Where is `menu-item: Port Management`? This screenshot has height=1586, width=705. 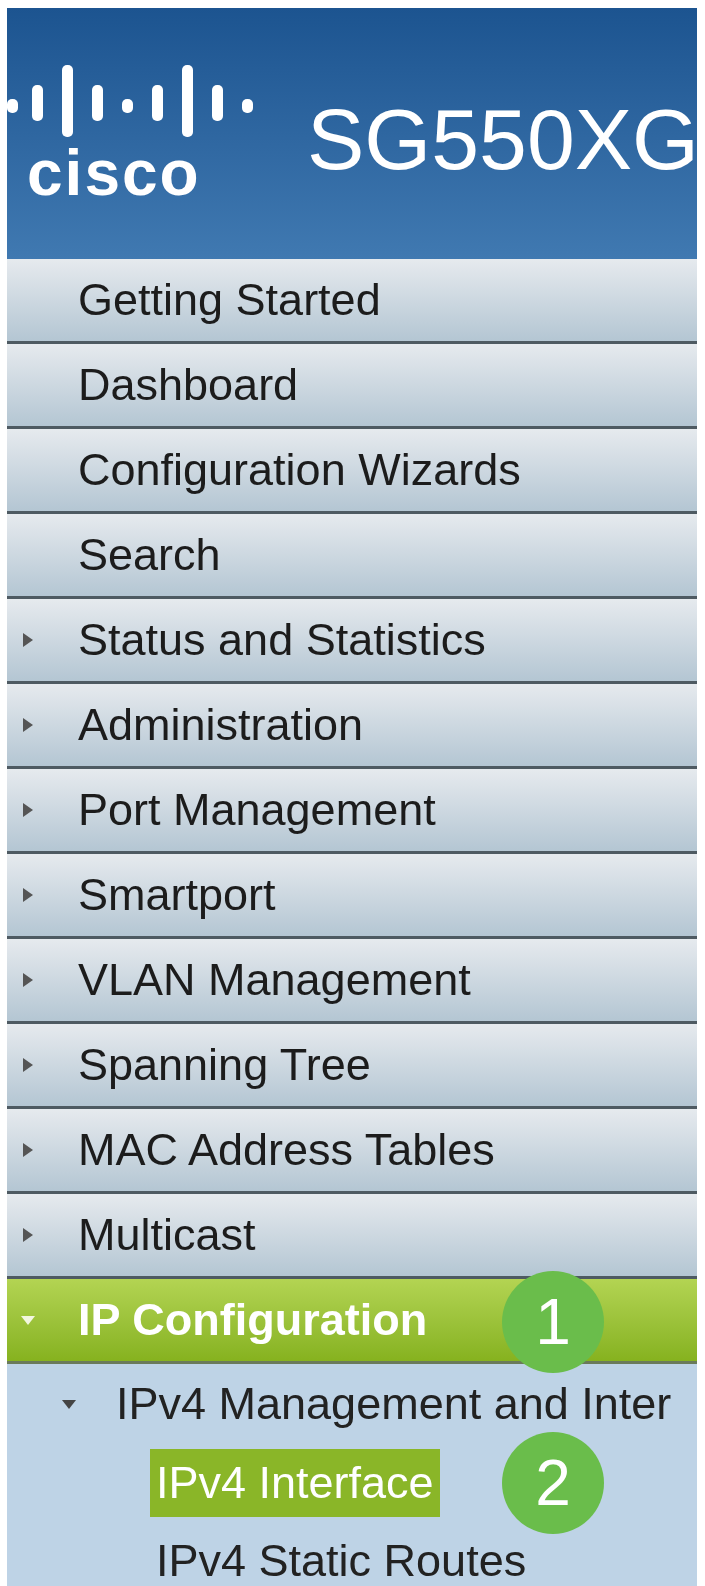 menu-item: Port Management is located at coordinates (352, 811).